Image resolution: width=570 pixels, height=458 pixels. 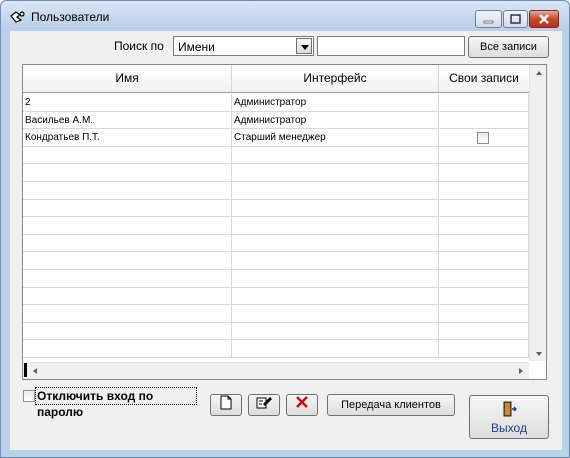 I want to click on edit-icon, so click(x=264, y=403).